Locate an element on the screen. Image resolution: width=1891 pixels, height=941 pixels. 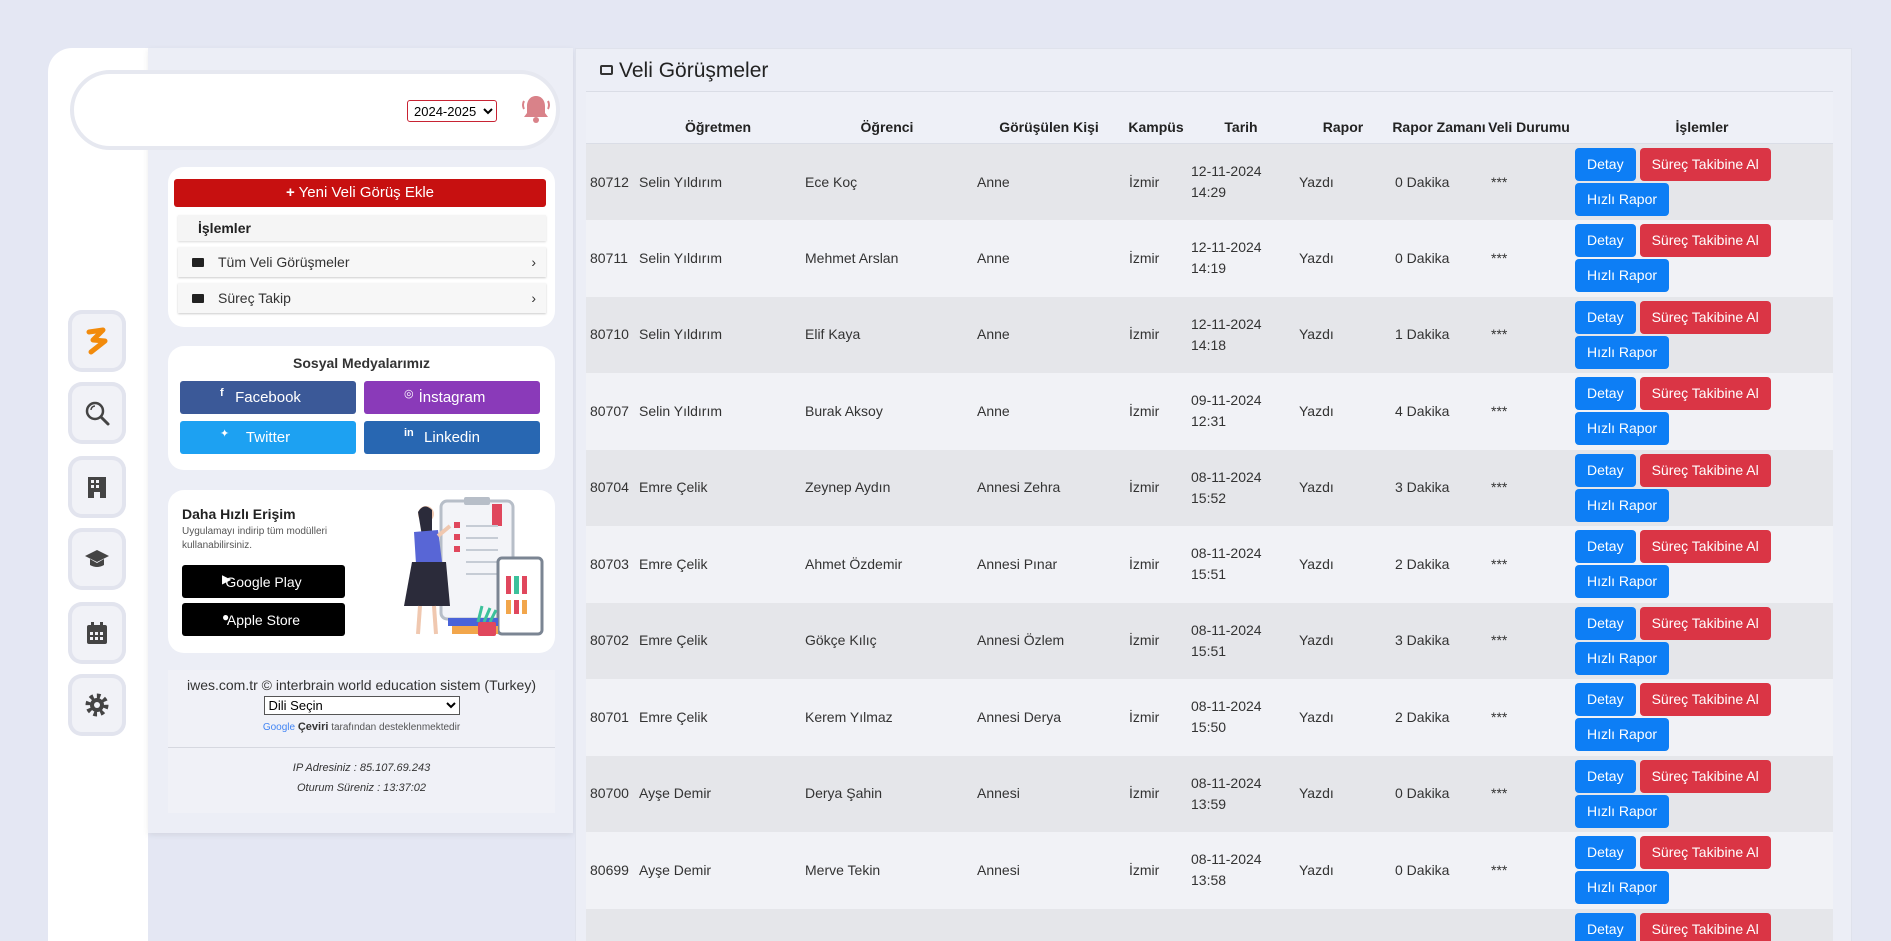
menu-item-process-tracking: Süreç Takip › is located at coordinates (362, 298).